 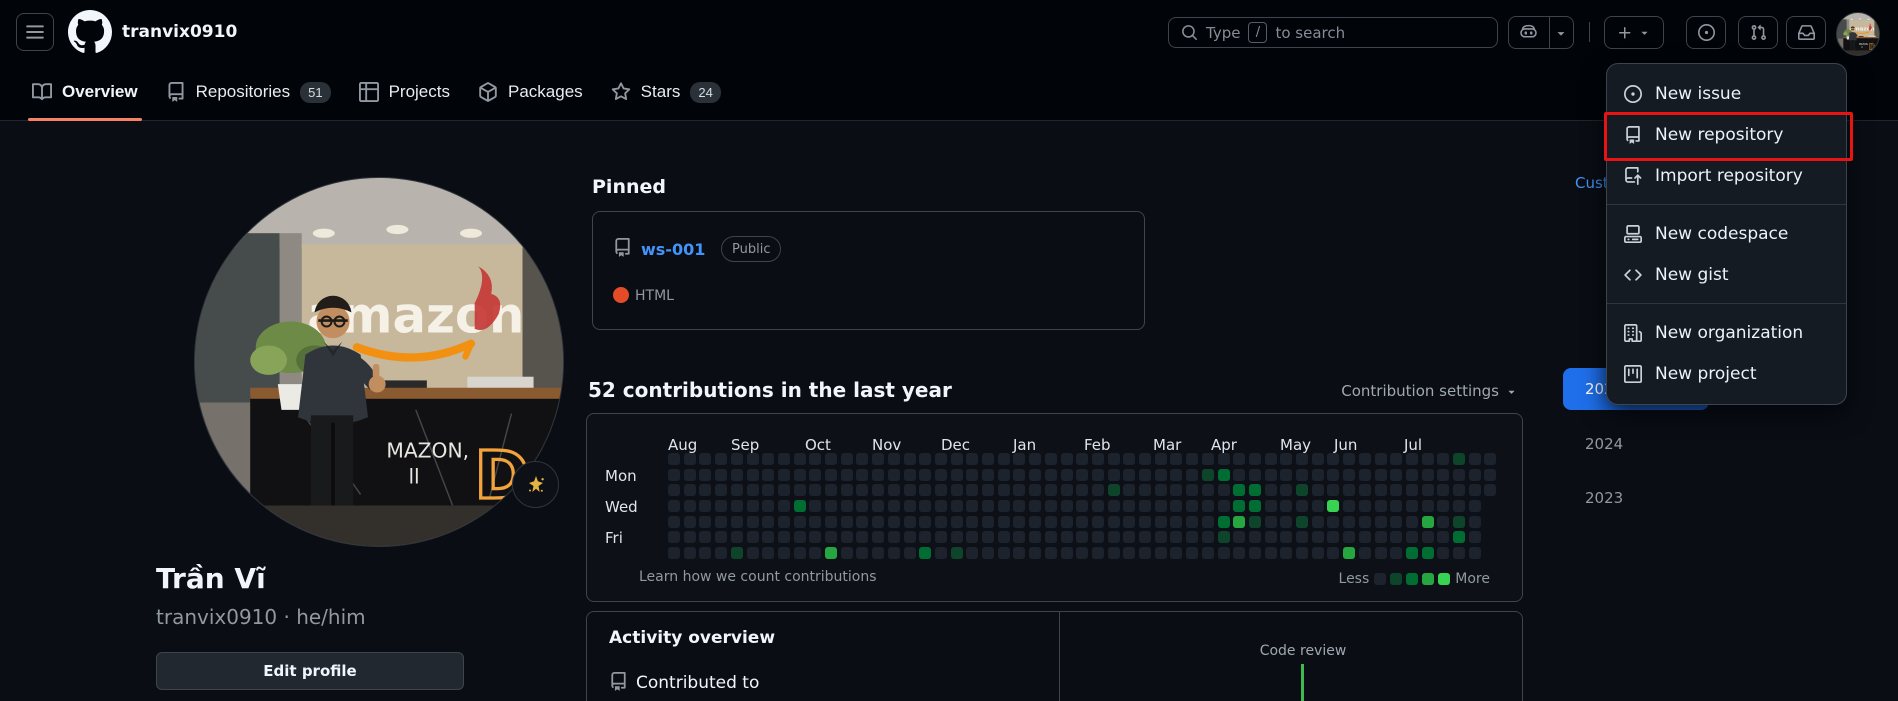 What do you see at coordinates (1541, 32) in the screenshot?
I see `copilot-button` at bounding box center [1541, 32].